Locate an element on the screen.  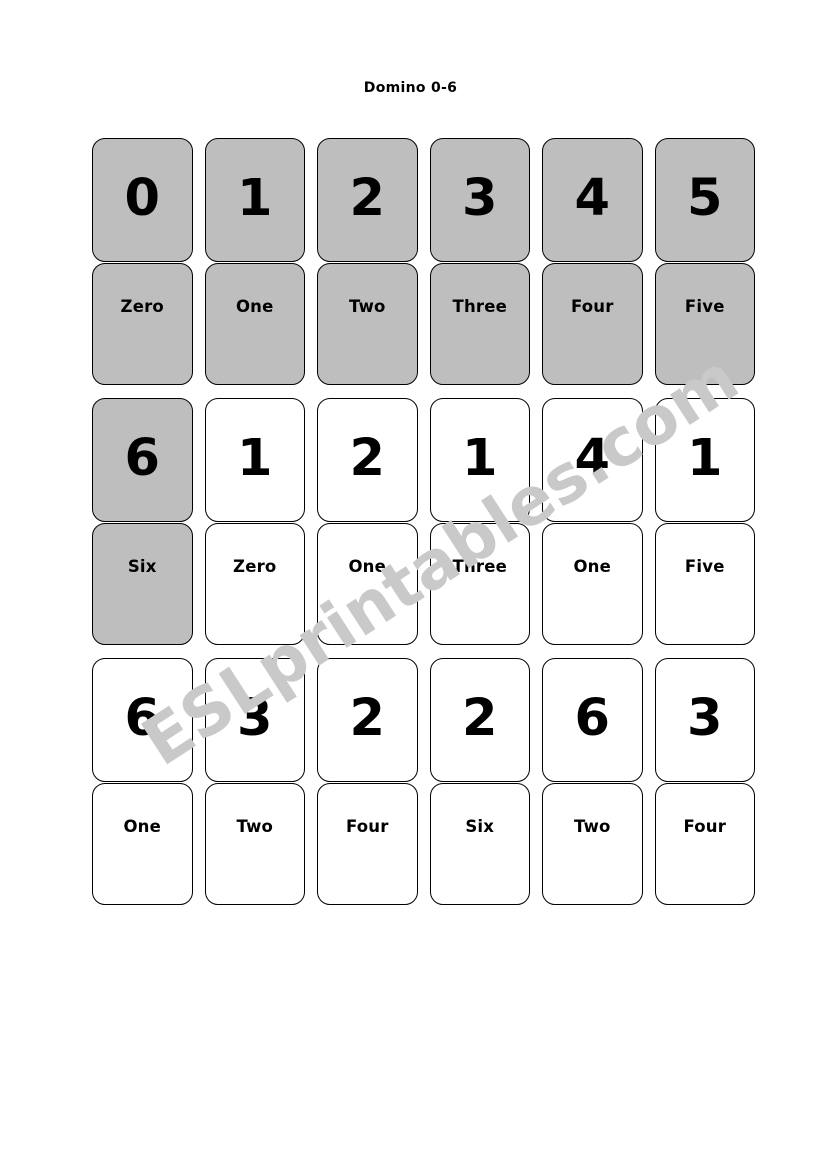
domino-number-cell: 5 is located at coordinates (704, 200).